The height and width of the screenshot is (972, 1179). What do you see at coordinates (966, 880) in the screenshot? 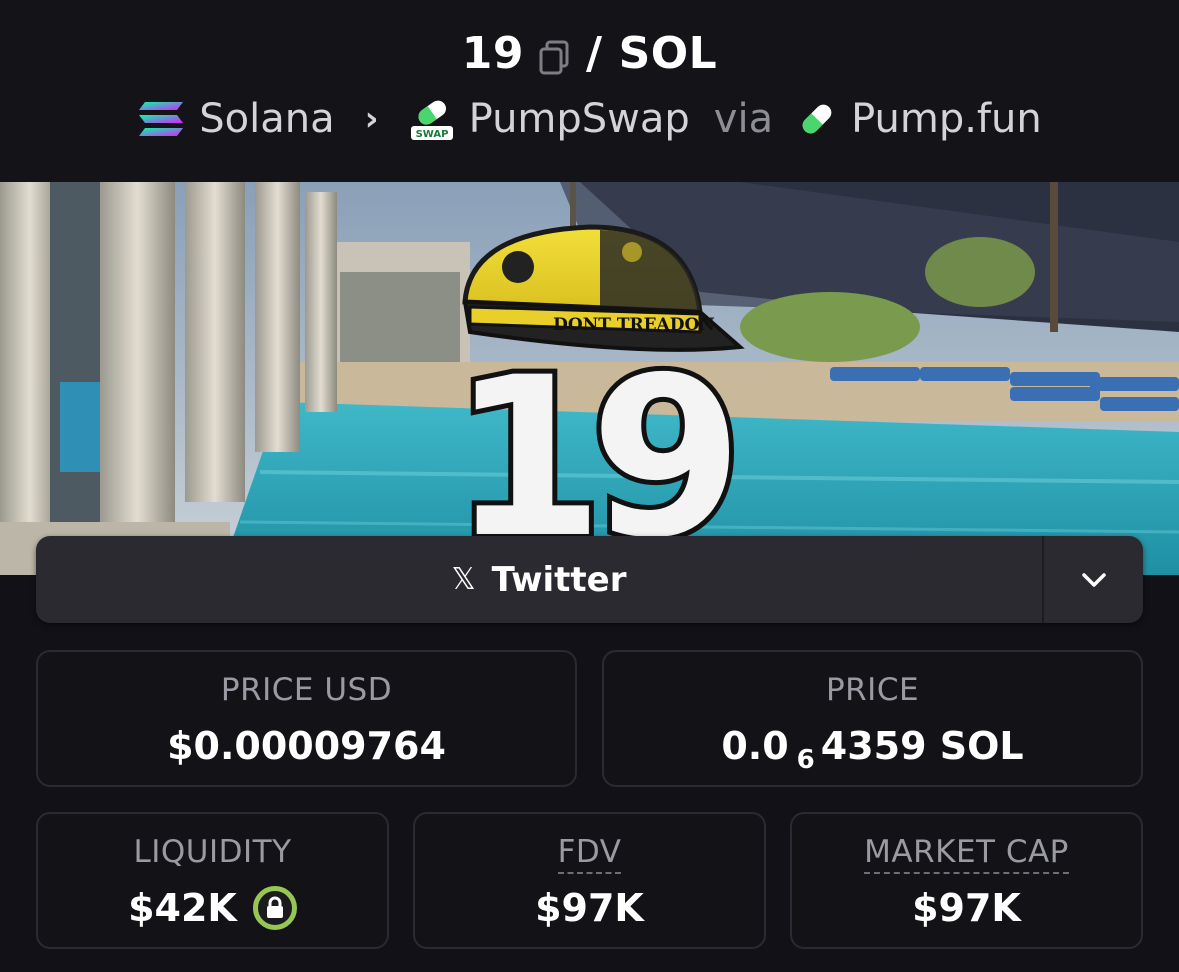
I see `market-cap-card: MARKET CAP $97K` at bounding box center [966, 880].